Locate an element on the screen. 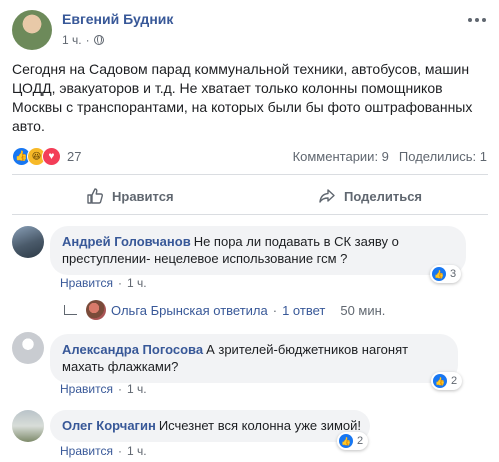 The height and width of the screenshot is (462, 499). post-stats: Комментарии: 9 Поделились: 1 is located at coordinates (390, 156).